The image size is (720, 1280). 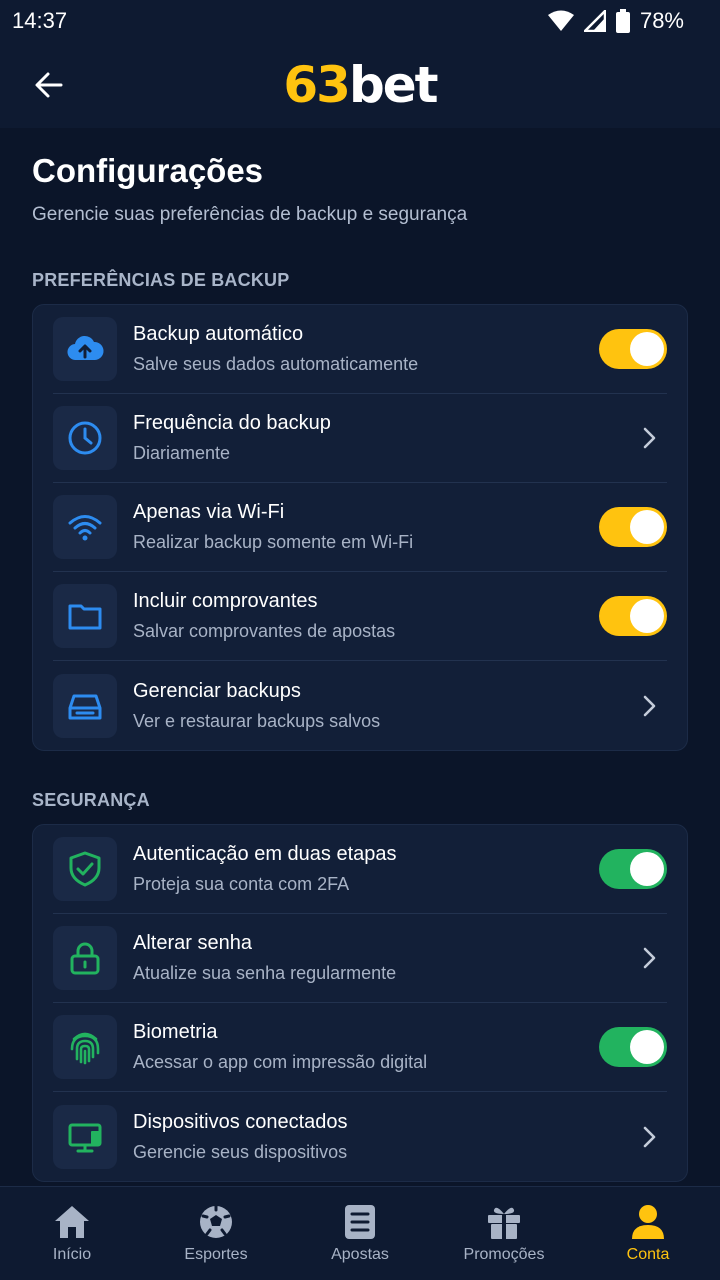 What do you see at coordinates (648, 1221) in the screenshot?
I see `user-icon` at bounding box center [648, 1221].